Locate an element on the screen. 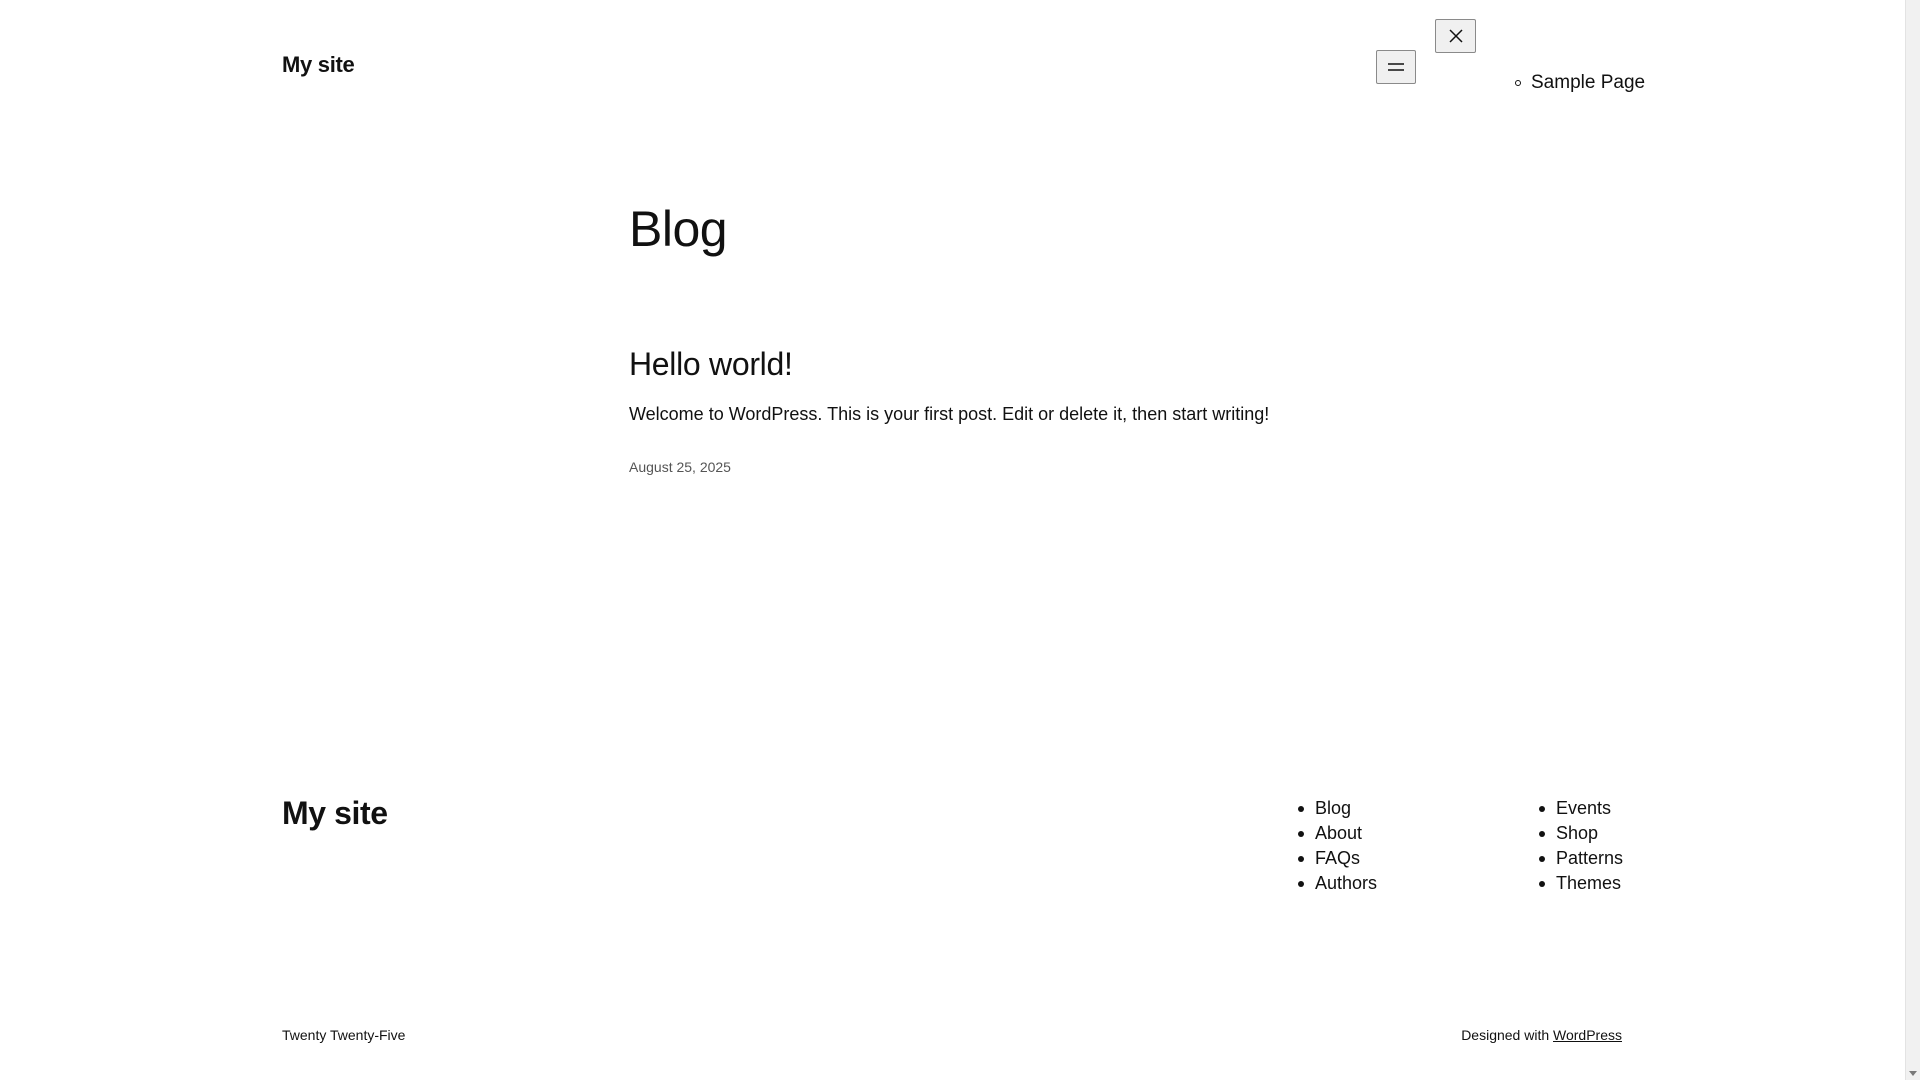 This screenshot has height=1080, width=1920. post-title-text: Hello world! is located at coordinates (711, 364).